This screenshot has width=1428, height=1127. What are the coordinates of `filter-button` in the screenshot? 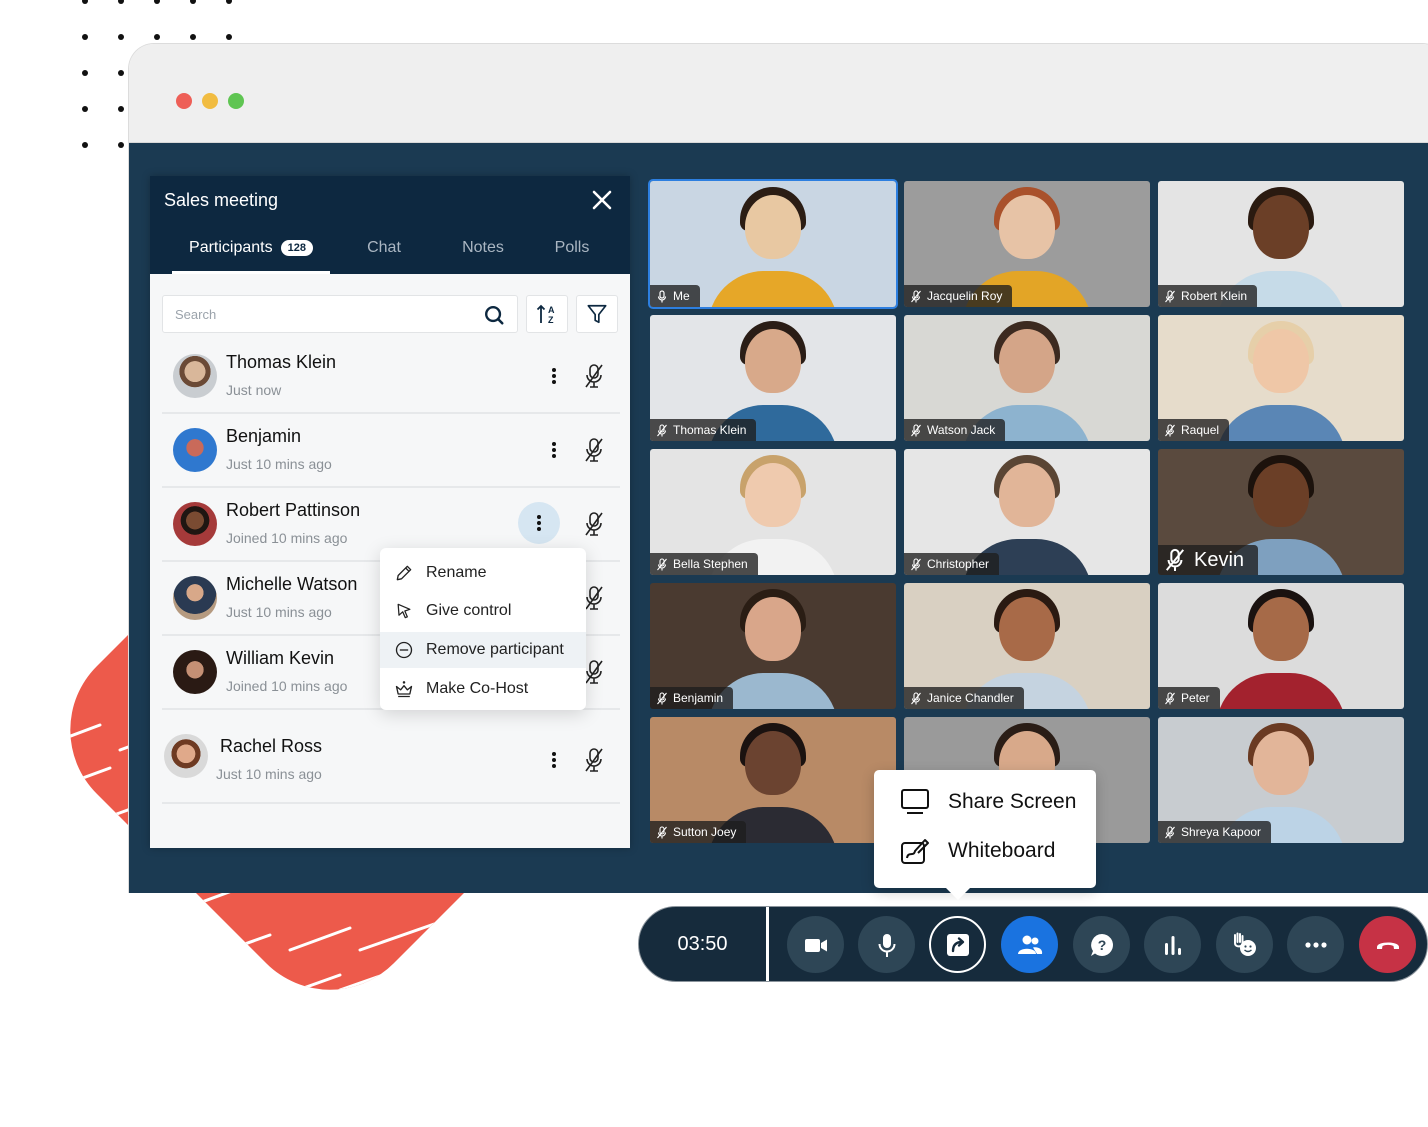 It's located at (597, 314).